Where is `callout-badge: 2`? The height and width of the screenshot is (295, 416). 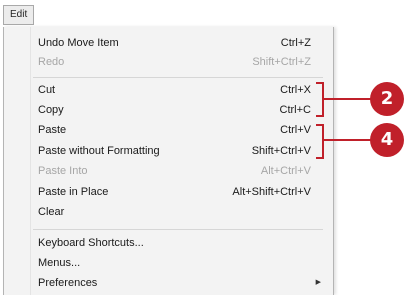
callout-badge: 2 is located at coordinates (387, 99).